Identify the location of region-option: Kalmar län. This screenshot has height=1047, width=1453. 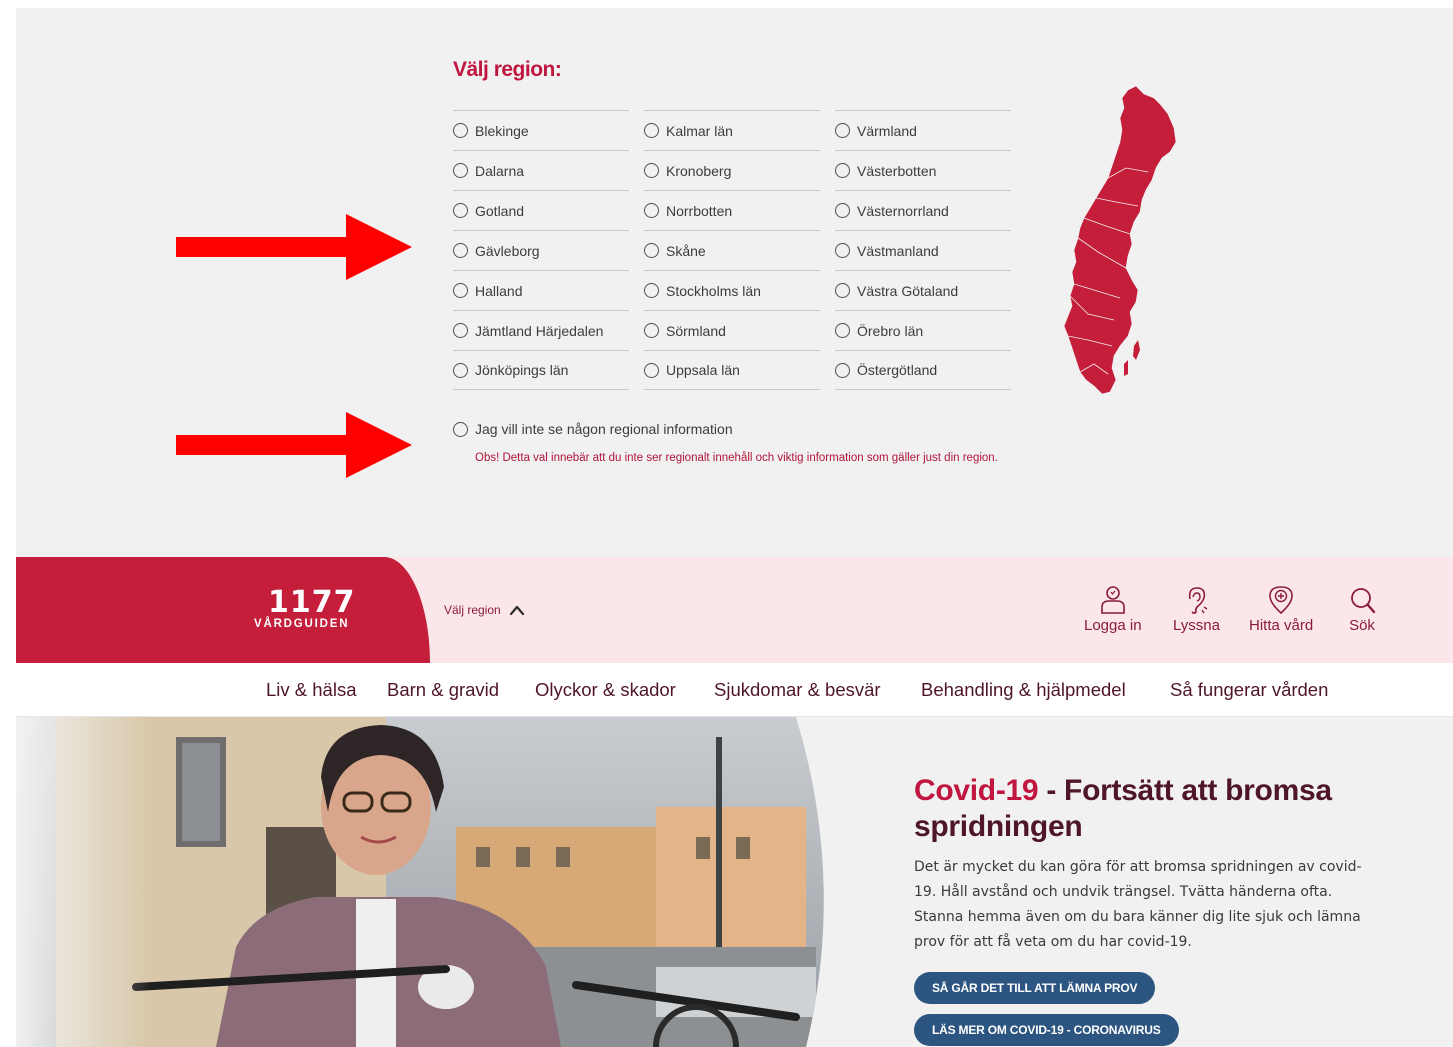
(732, 130).